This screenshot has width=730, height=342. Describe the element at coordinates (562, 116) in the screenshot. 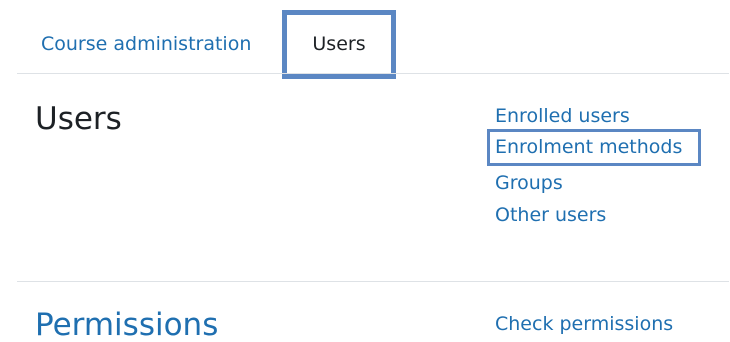

I see `enrolled-users-link: Enrolled users` at that location.